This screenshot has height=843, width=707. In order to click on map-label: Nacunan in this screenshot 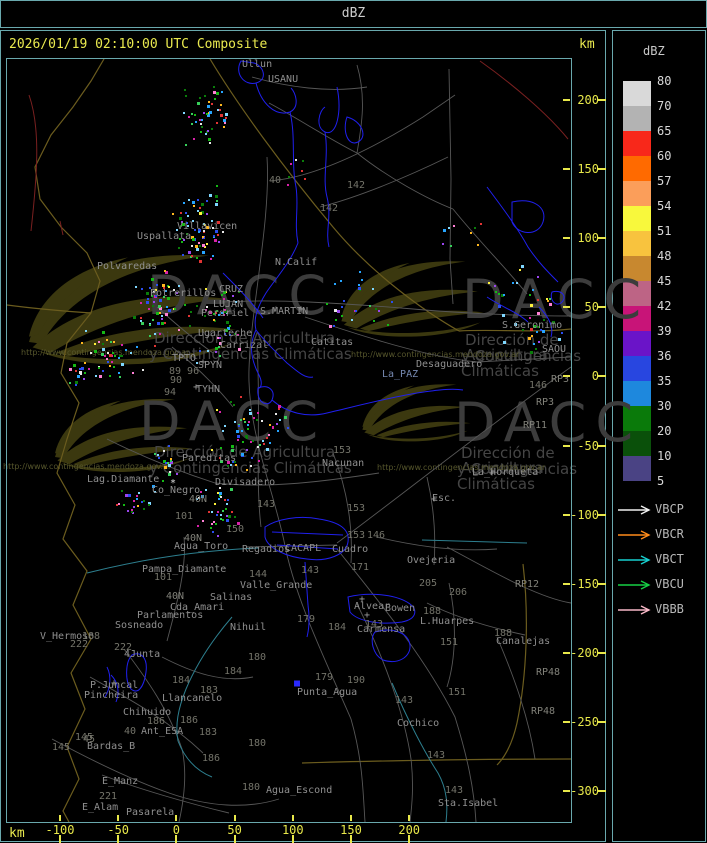, I will do `click(343, 463)`.